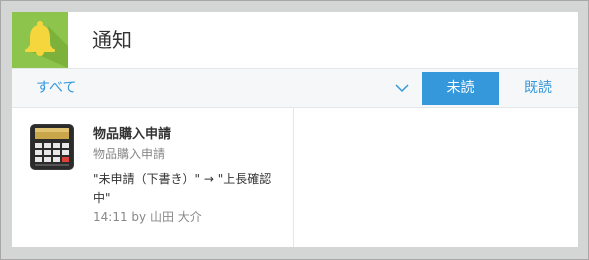 This screenshot has width=589, height=260. Describe the element at coordinates (217, 88) in the screenshot. I see `filter-dropdown: すべて` at that location.